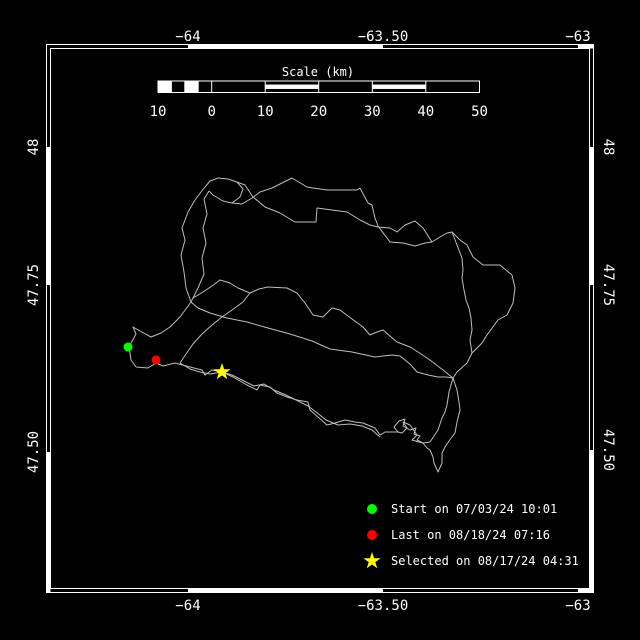  What do you see at coordinates (608, 285) in the screenshot?
I see `tick-label-right: 47.75` at bounding box center [608, 285].